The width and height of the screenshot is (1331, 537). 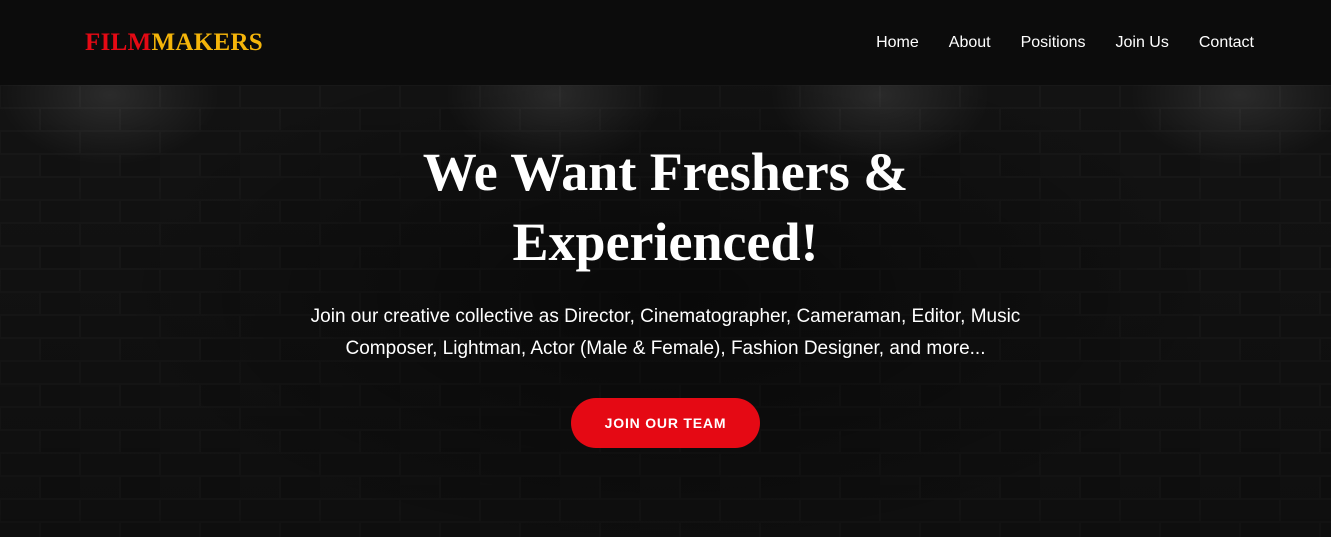 I want to click on nav-link-join-us: Join Us, so click(x=1142, y=43).